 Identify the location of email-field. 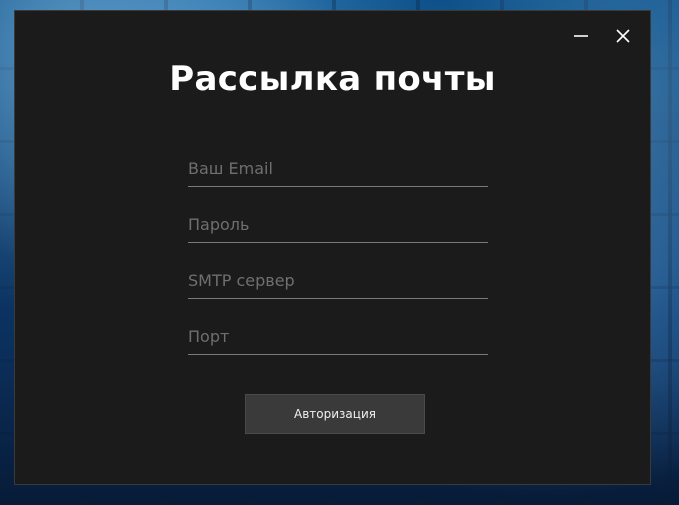
(338, 168).